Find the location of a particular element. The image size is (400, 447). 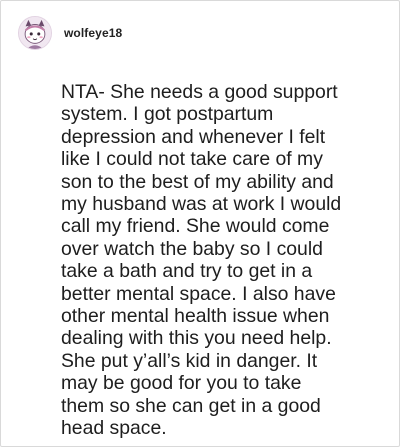

avatar is located at coordinates (35, 33).